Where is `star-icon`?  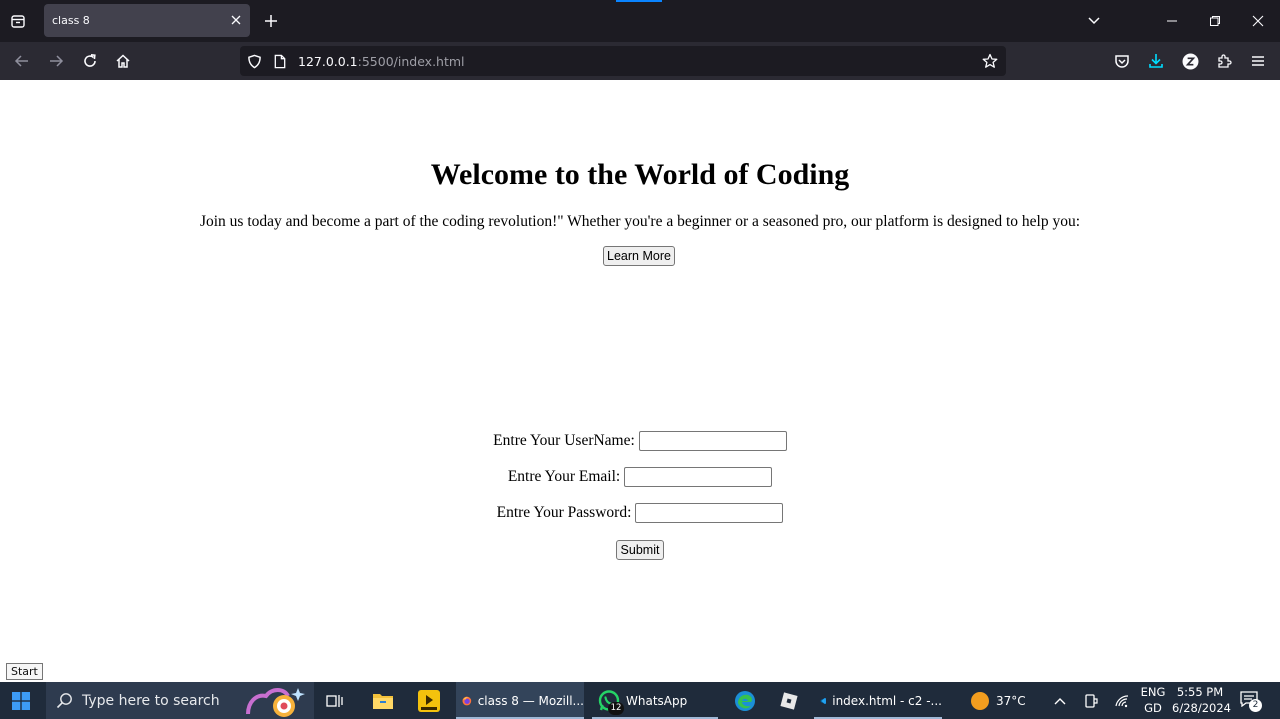 star-icon is located at coordinates (990, 60).